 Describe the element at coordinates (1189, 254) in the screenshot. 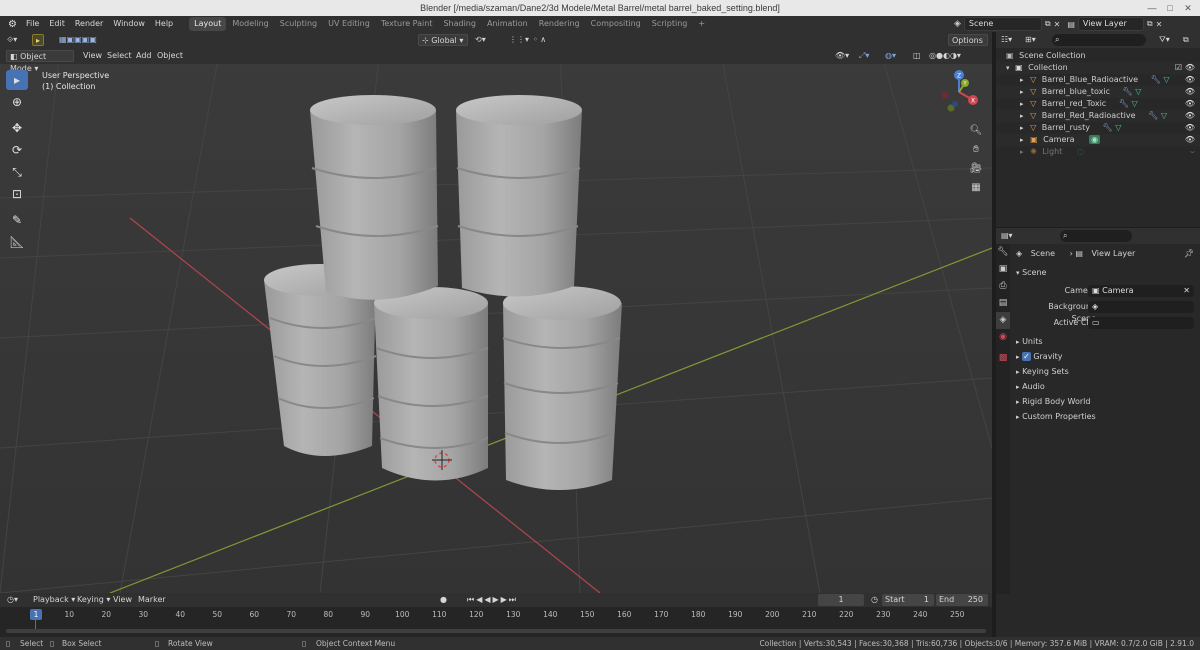

I see `pin-icon: 📌︎` at that location.